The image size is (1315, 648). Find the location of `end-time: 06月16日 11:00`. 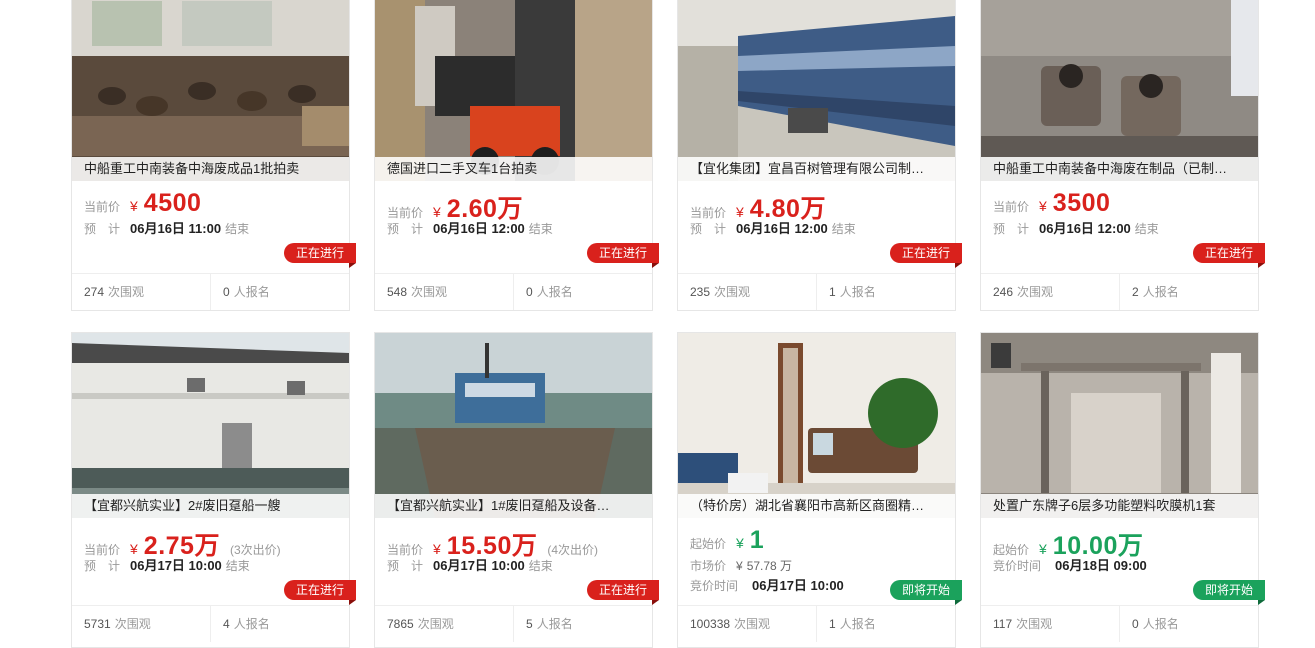

end-time: 06月16日 11:00 is located at coordinates (176, 228).